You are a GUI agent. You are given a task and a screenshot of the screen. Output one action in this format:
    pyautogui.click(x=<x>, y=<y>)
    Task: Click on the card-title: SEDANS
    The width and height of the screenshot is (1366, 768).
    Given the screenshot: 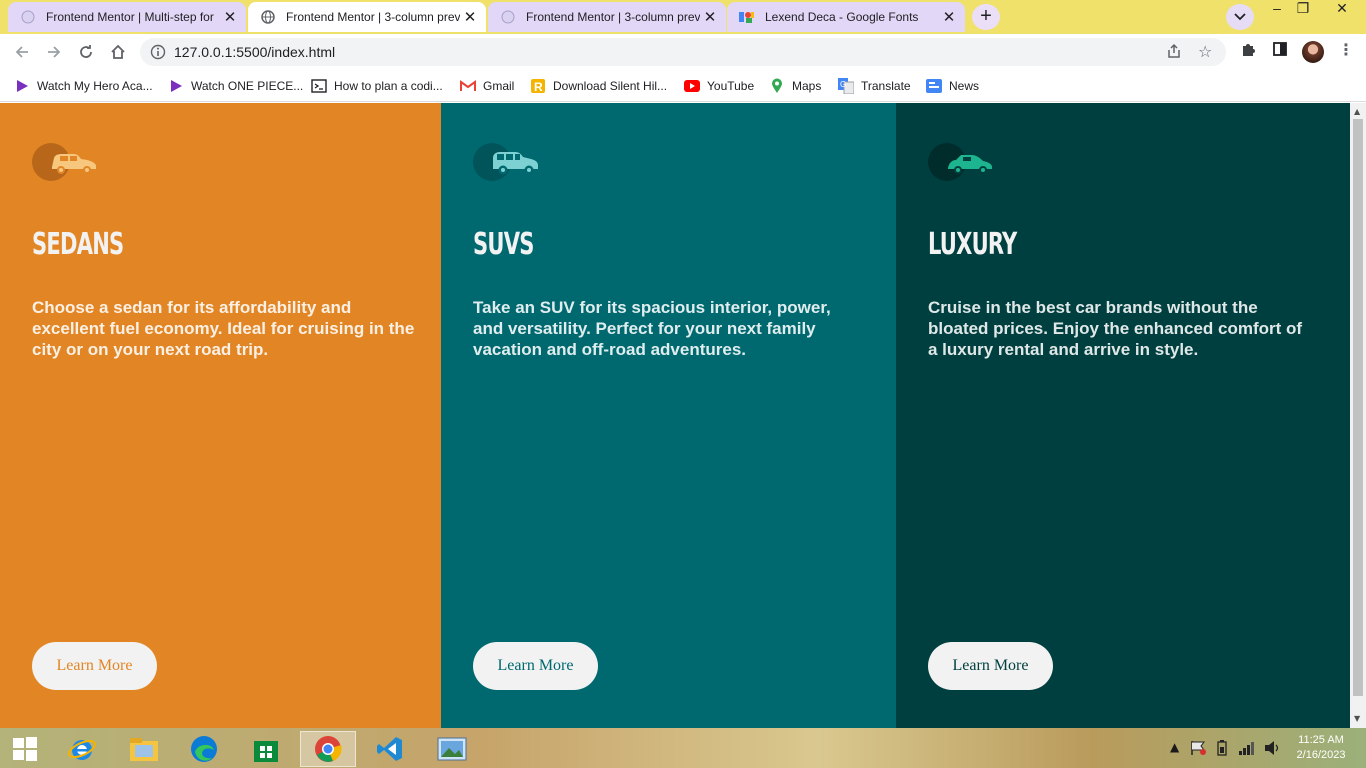 What is the action you would take?
    pyautogui.click(x=78, y=244)
    